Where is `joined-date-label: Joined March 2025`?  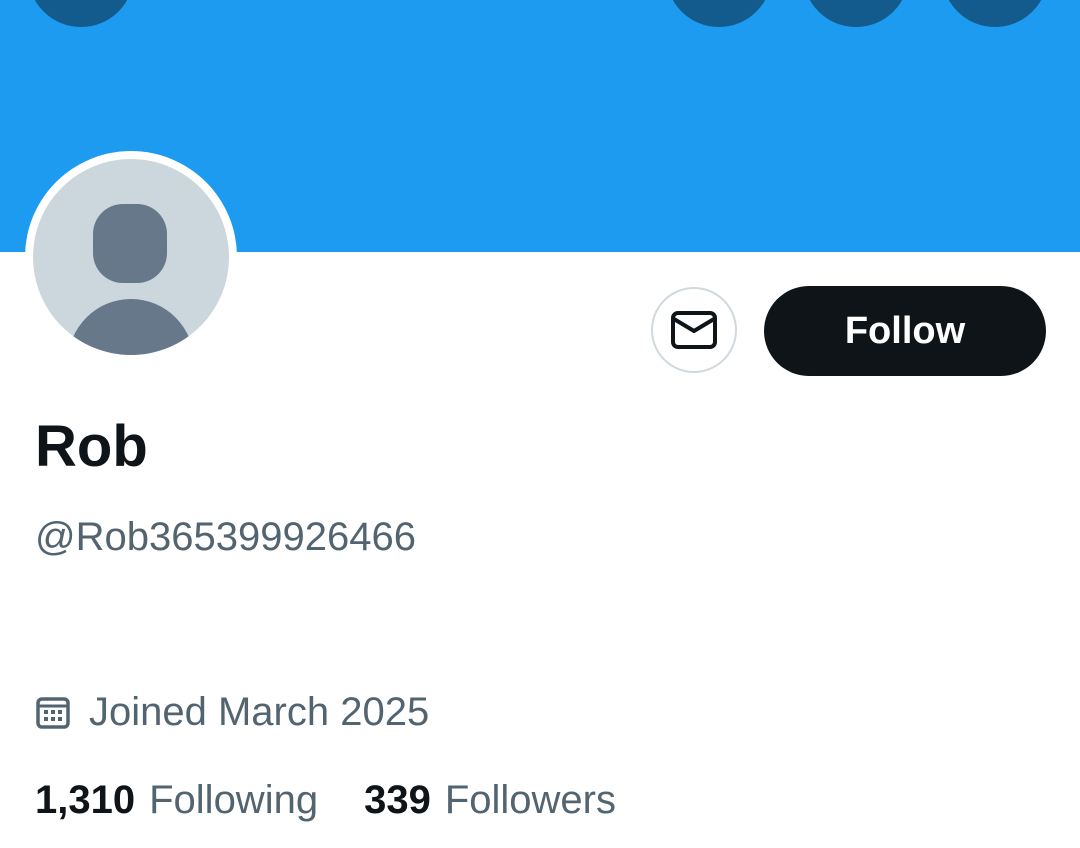
joined-date-label: Joined March 2025 is located at coordinates (259, 712).